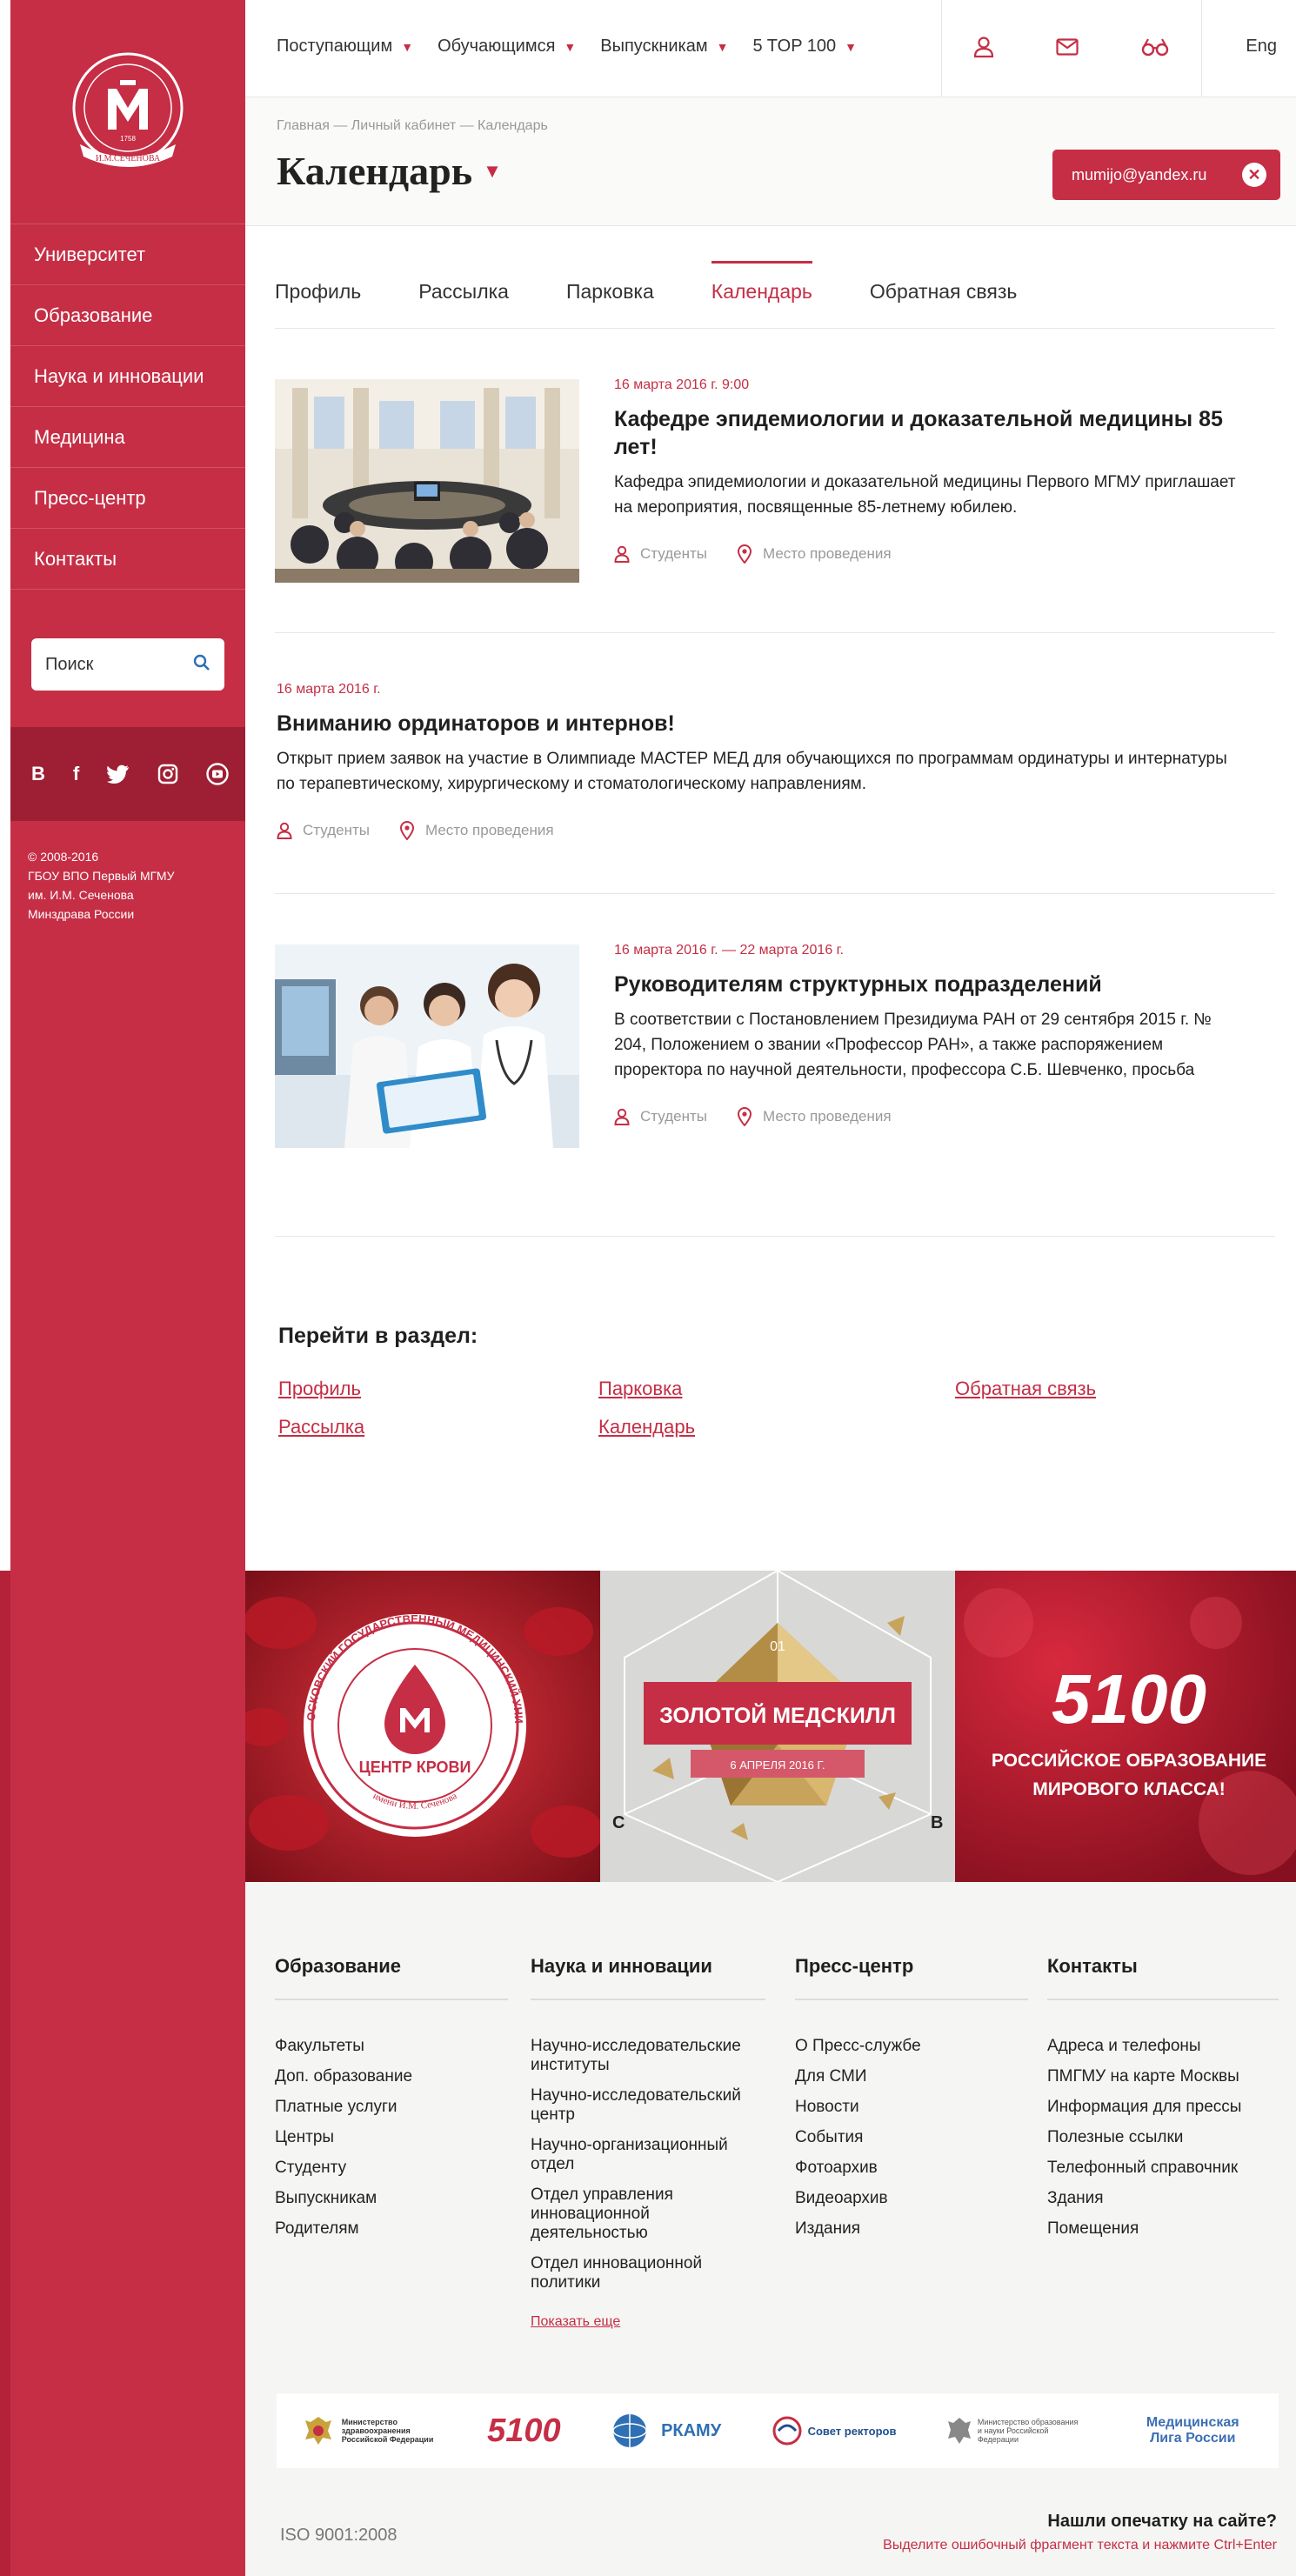 Image resolution: width=1296 pixels, height=2576 pixels. What do you see at coordinates (119, 774) in the screenshot?
I see `twitter-icon` at bounding box center [119, 774].